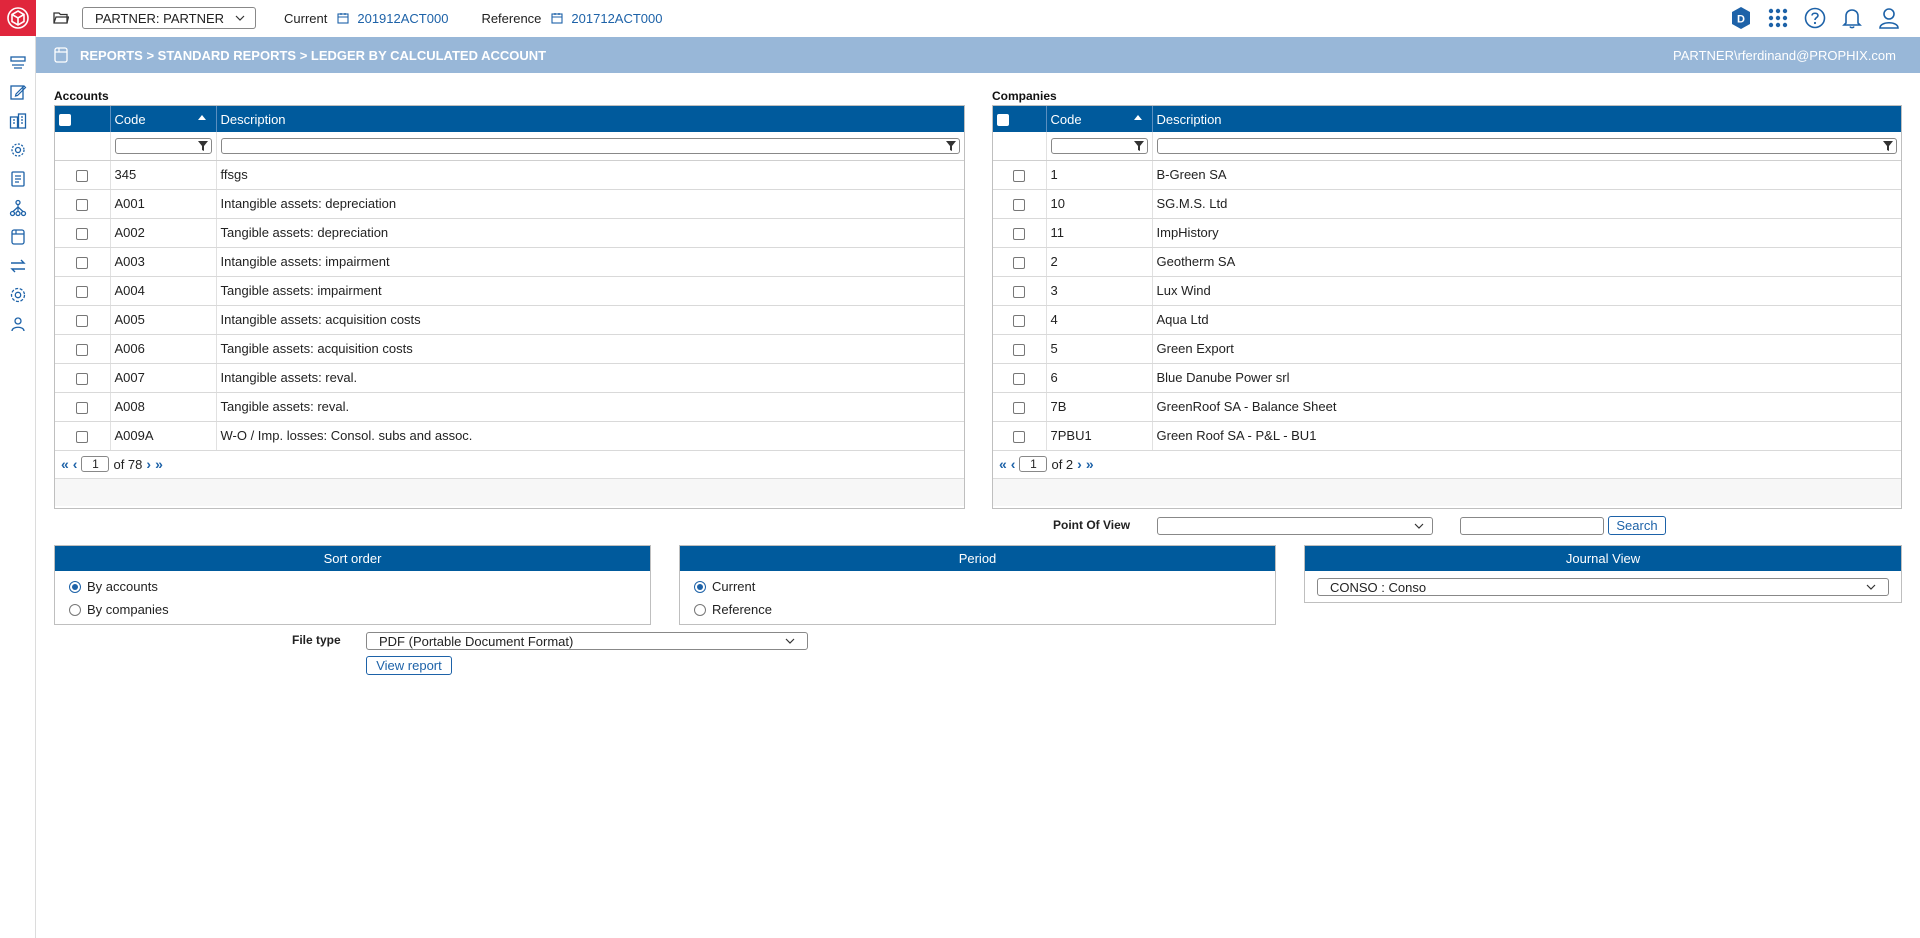  Describe the element at coordinates (1447, 291) in the screenshot. I see `table-row: 3 Lux Wind` at that location.